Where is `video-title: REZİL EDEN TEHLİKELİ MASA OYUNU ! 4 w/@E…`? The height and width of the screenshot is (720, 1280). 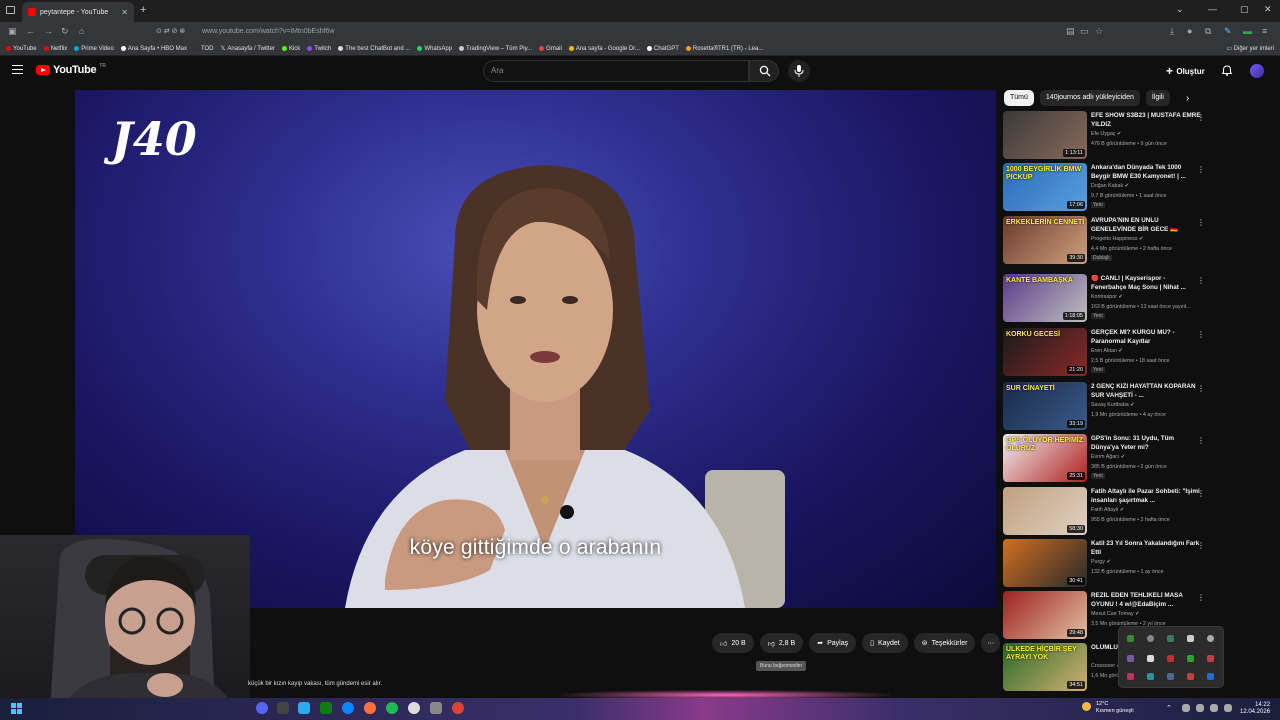 video-title: REZİL EDEN TEHLİKELİ MASA OYUNU ! 4 w/@E… is located at coordinates (1146, 600).